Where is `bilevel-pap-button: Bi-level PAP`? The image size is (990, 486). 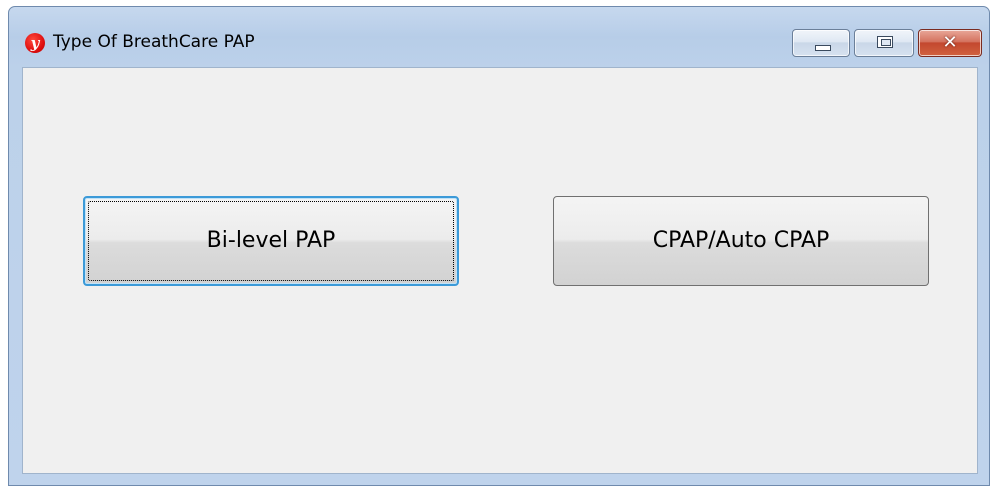
bilevel-pap-button: Bi-level PAP is located at coordinates (271, 241).